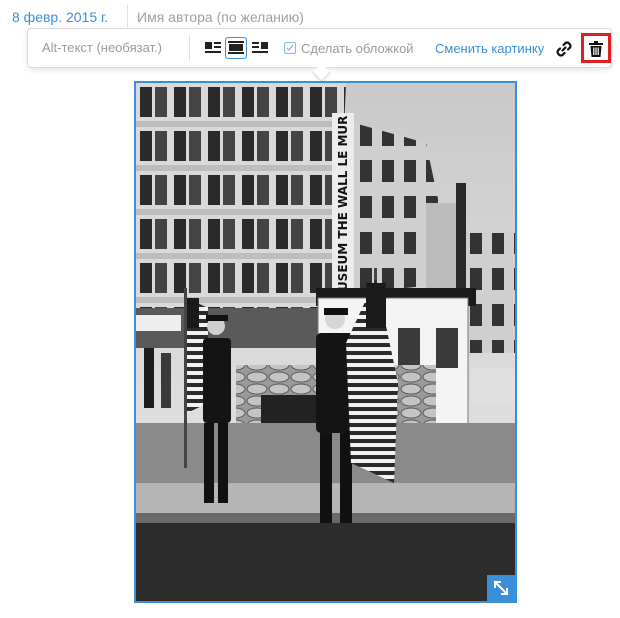 The image size is (620, 618). Describe the element at coordinates (220, 17) in the screenshot. I see `author-name-input: Имя автора (по желанию)` at that location.